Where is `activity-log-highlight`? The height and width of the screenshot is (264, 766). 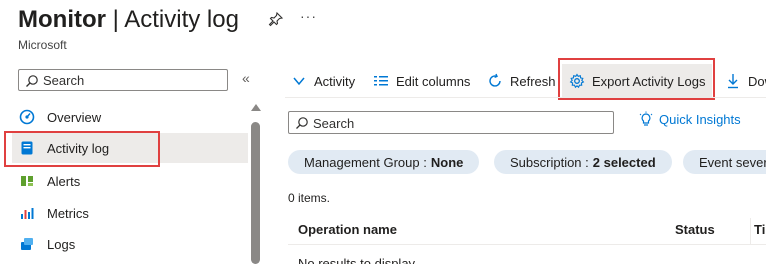
activity-log-highlight is located at coordinates (82, 149).